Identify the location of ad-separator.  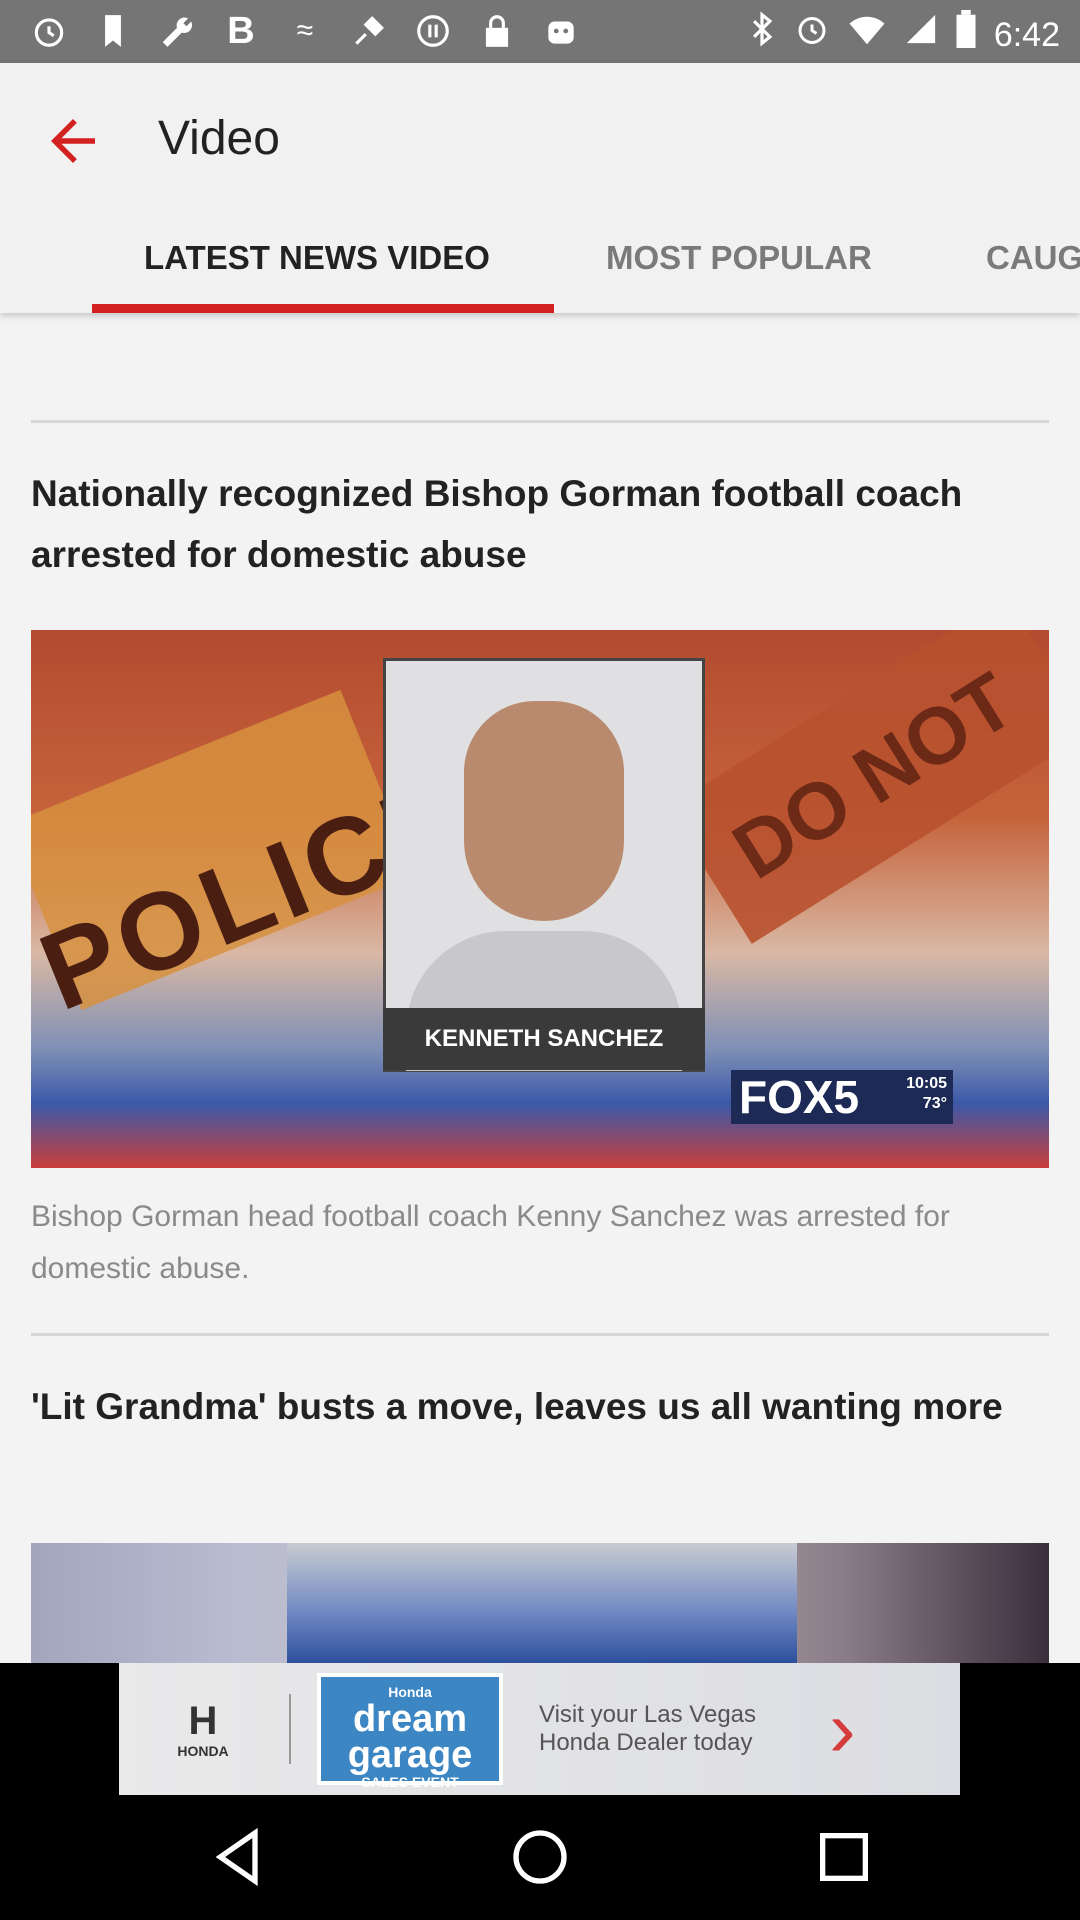
(290, 1729).